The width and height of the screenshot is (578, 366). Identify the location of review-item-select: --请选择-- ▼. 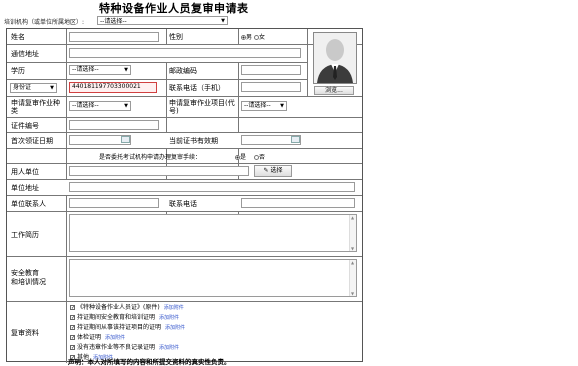
(264, 106).